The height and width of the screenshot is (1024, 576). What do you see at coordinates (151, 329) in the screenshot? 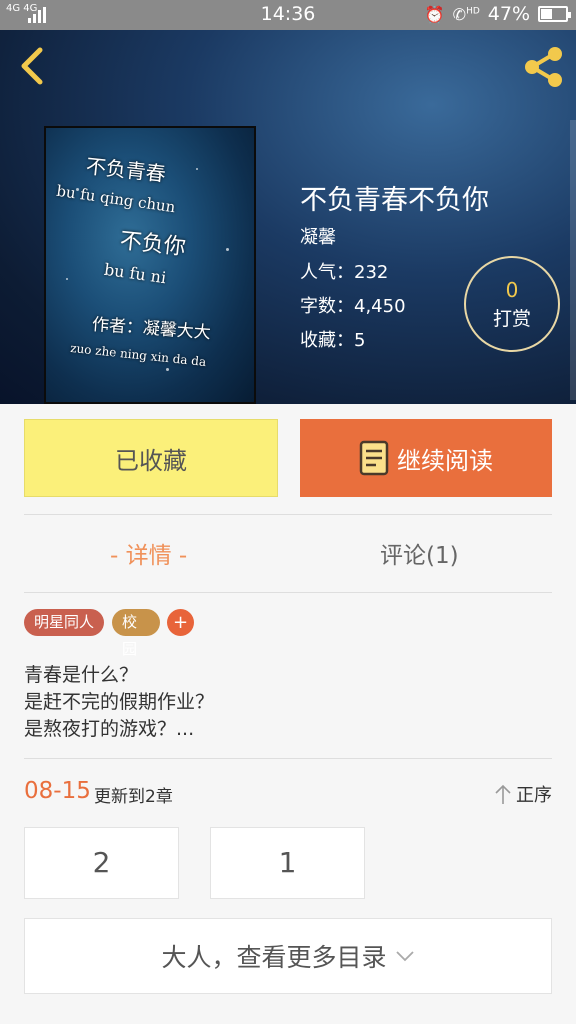
I see `cover-author-line: 作者：凝馨大大` at bounding box center [151, 329].